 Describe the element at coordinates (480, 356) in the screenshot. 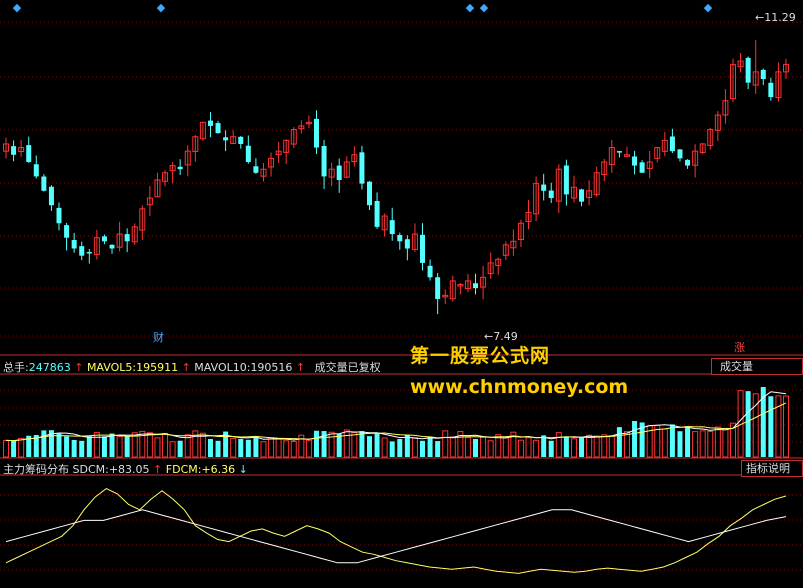

I see `watermark-title: 第一股票公式网` at that location.